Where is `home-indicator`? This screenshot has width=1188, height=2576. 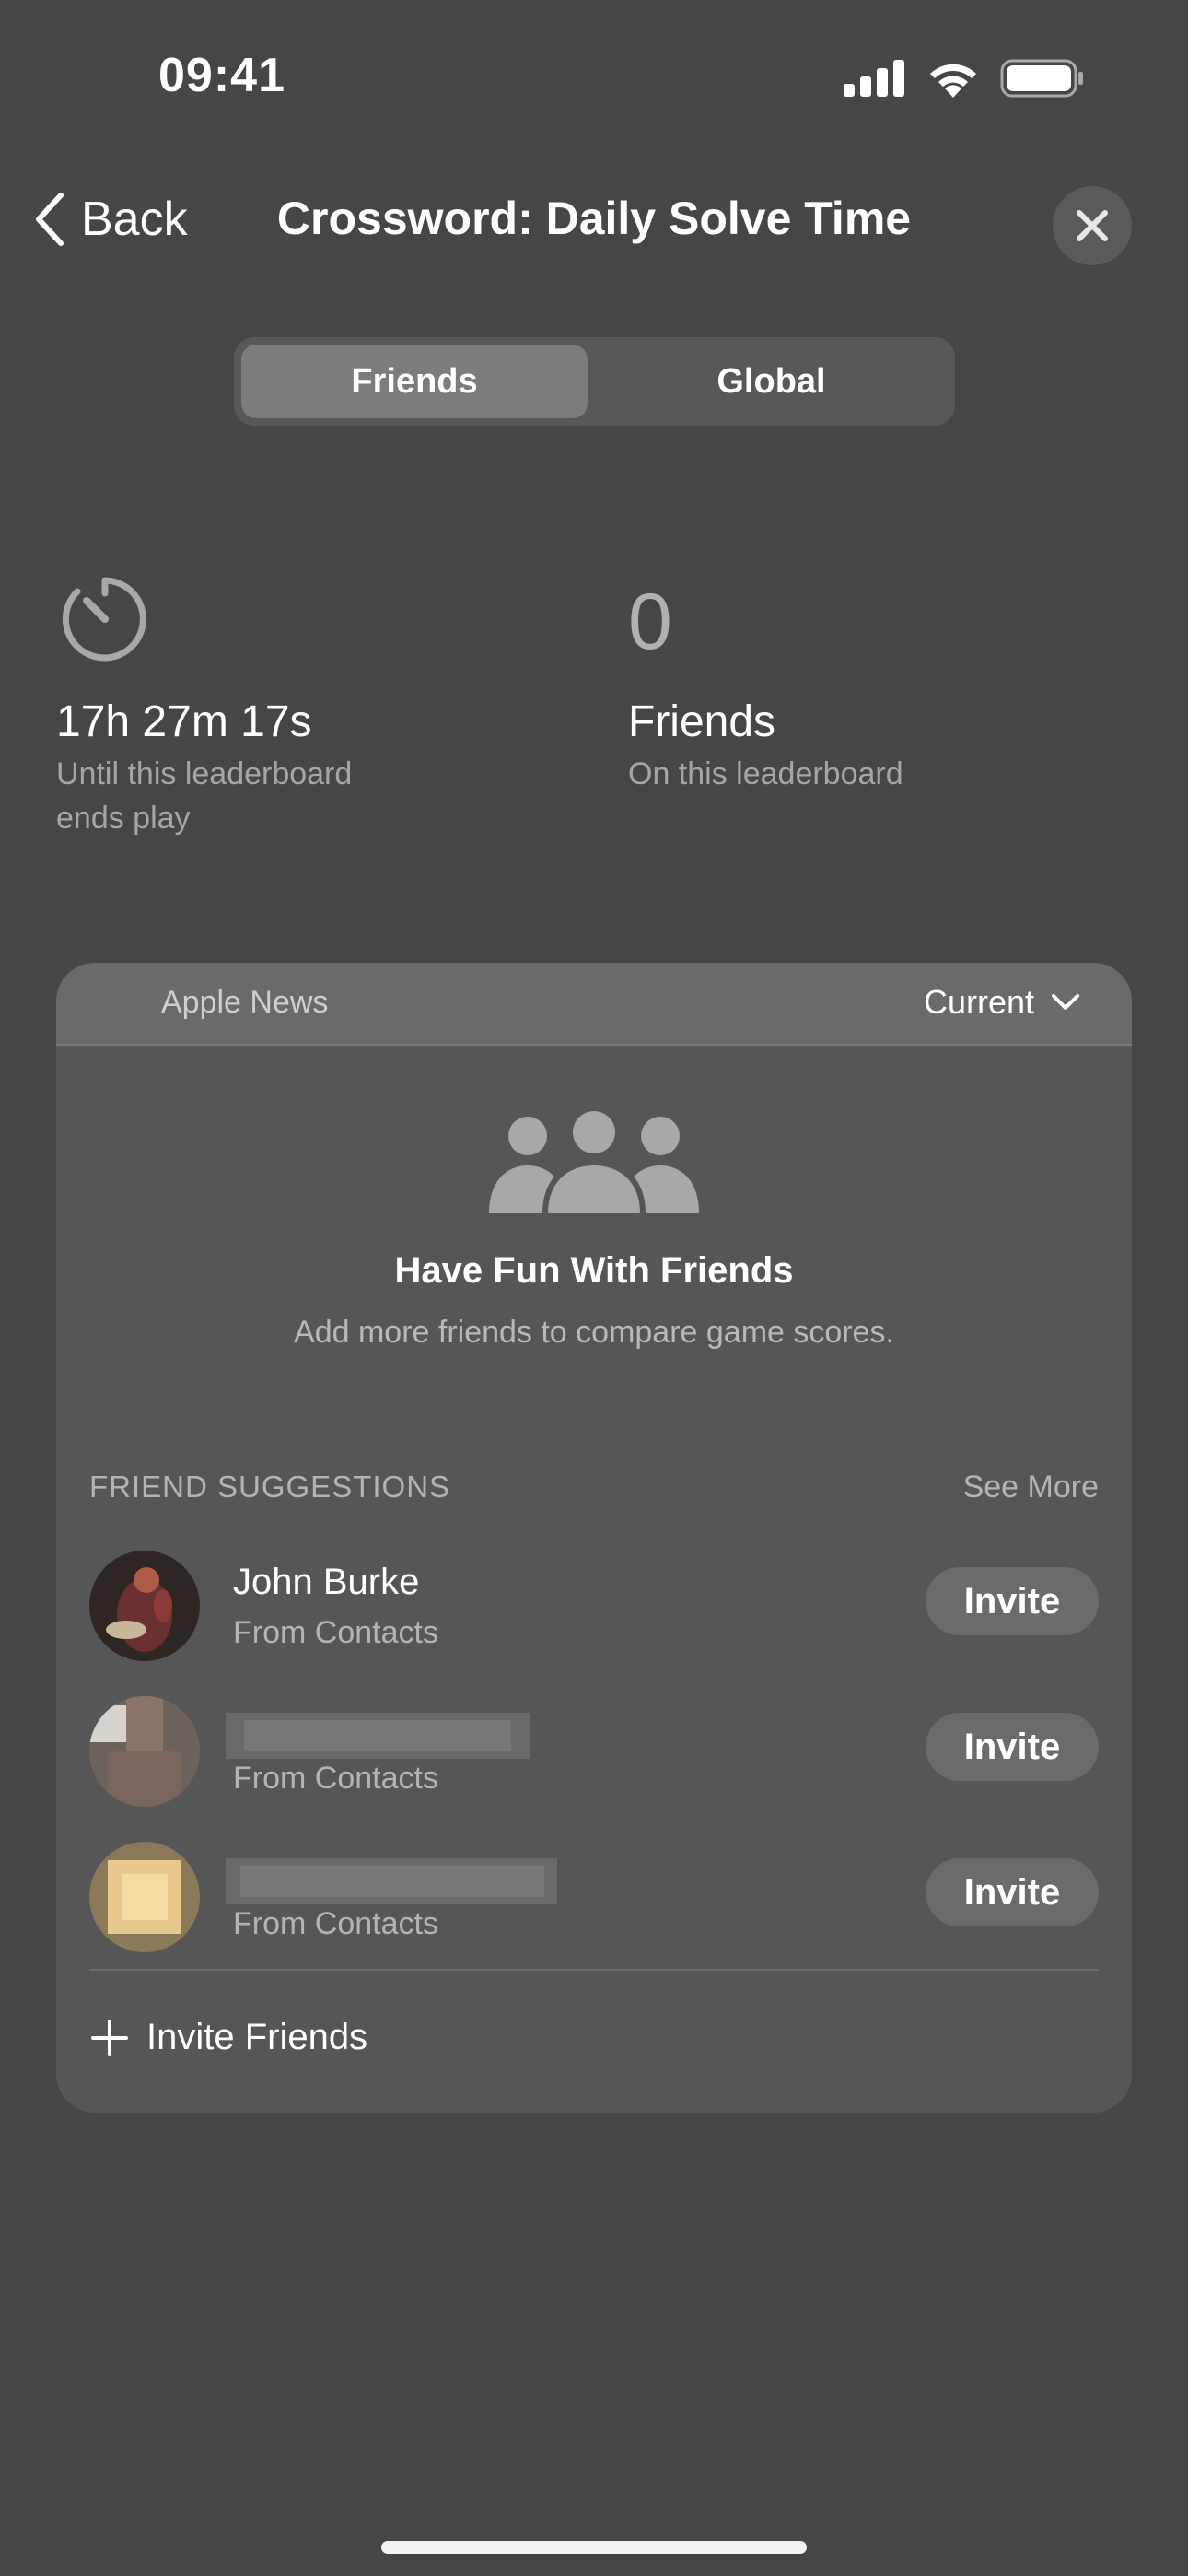
home-indicator is located at coordinates (594, 2547).